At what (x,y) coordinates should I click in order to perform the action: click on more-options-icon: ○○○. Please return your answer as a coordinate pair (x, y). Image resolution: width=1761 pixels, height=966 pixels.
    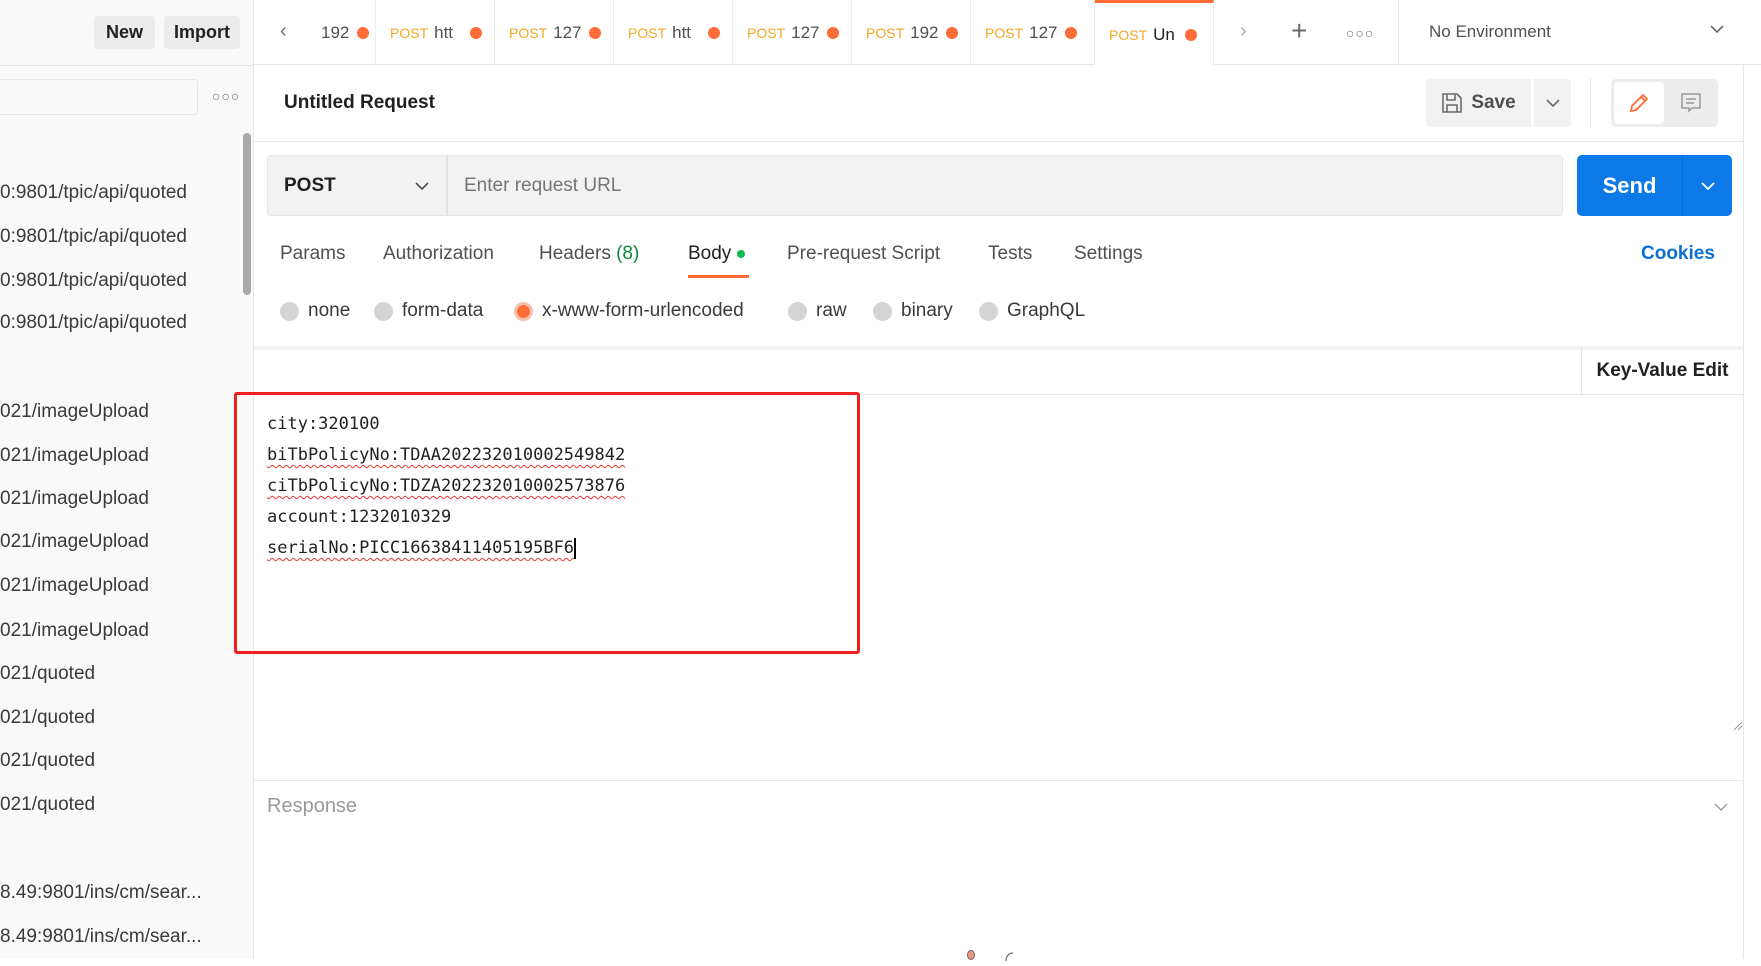
    Looking at the image, I should click on (226, 96).